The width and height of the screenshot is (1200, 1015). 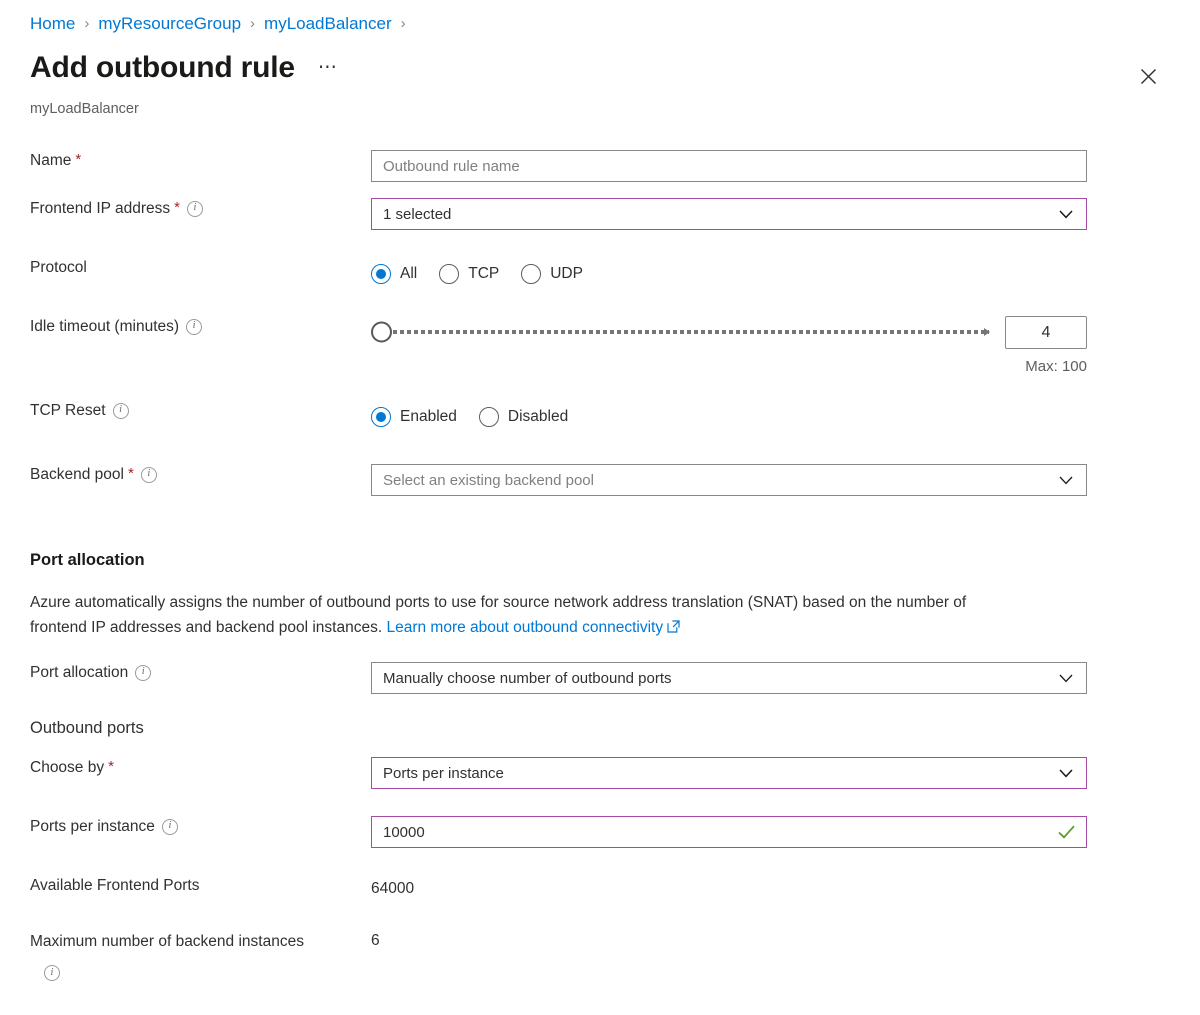 I want to click on row-choose-by: Choose by * Ports per instance, so click(x=600, y=786).